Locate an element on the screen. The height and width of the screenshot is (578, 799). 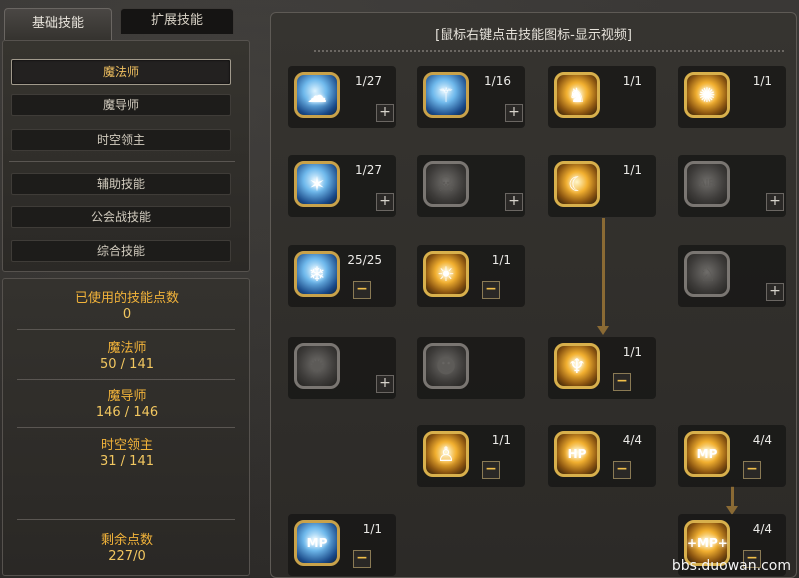
boot-kick-icon: ♞ is located at coordinates (577, 95).